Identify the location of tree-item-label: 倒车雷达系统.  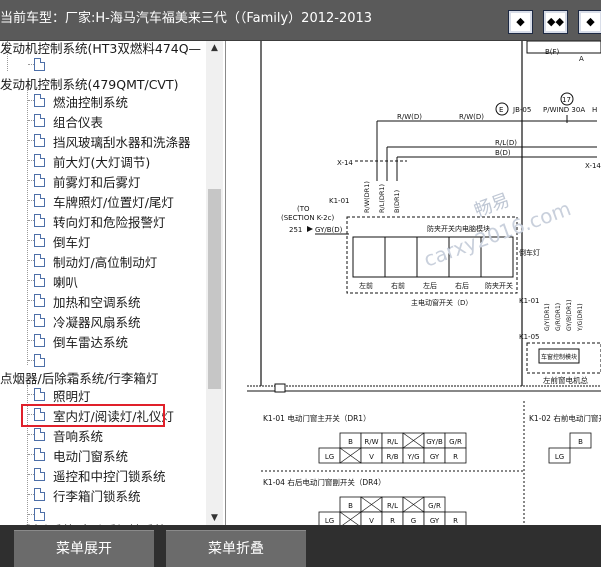
(91, 342).